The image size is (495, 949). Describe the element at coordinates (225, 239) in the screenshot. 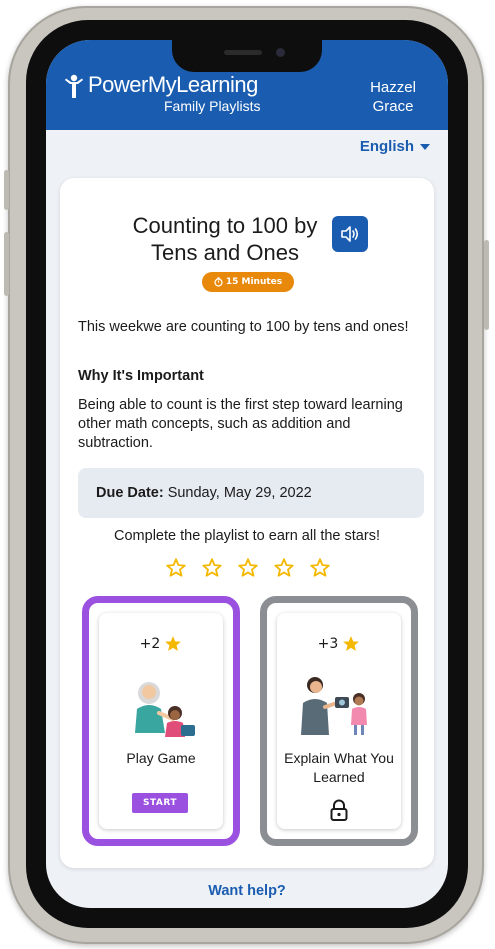

I see `playlist-title: Counting to 100 by Tens and Ones` at that location.